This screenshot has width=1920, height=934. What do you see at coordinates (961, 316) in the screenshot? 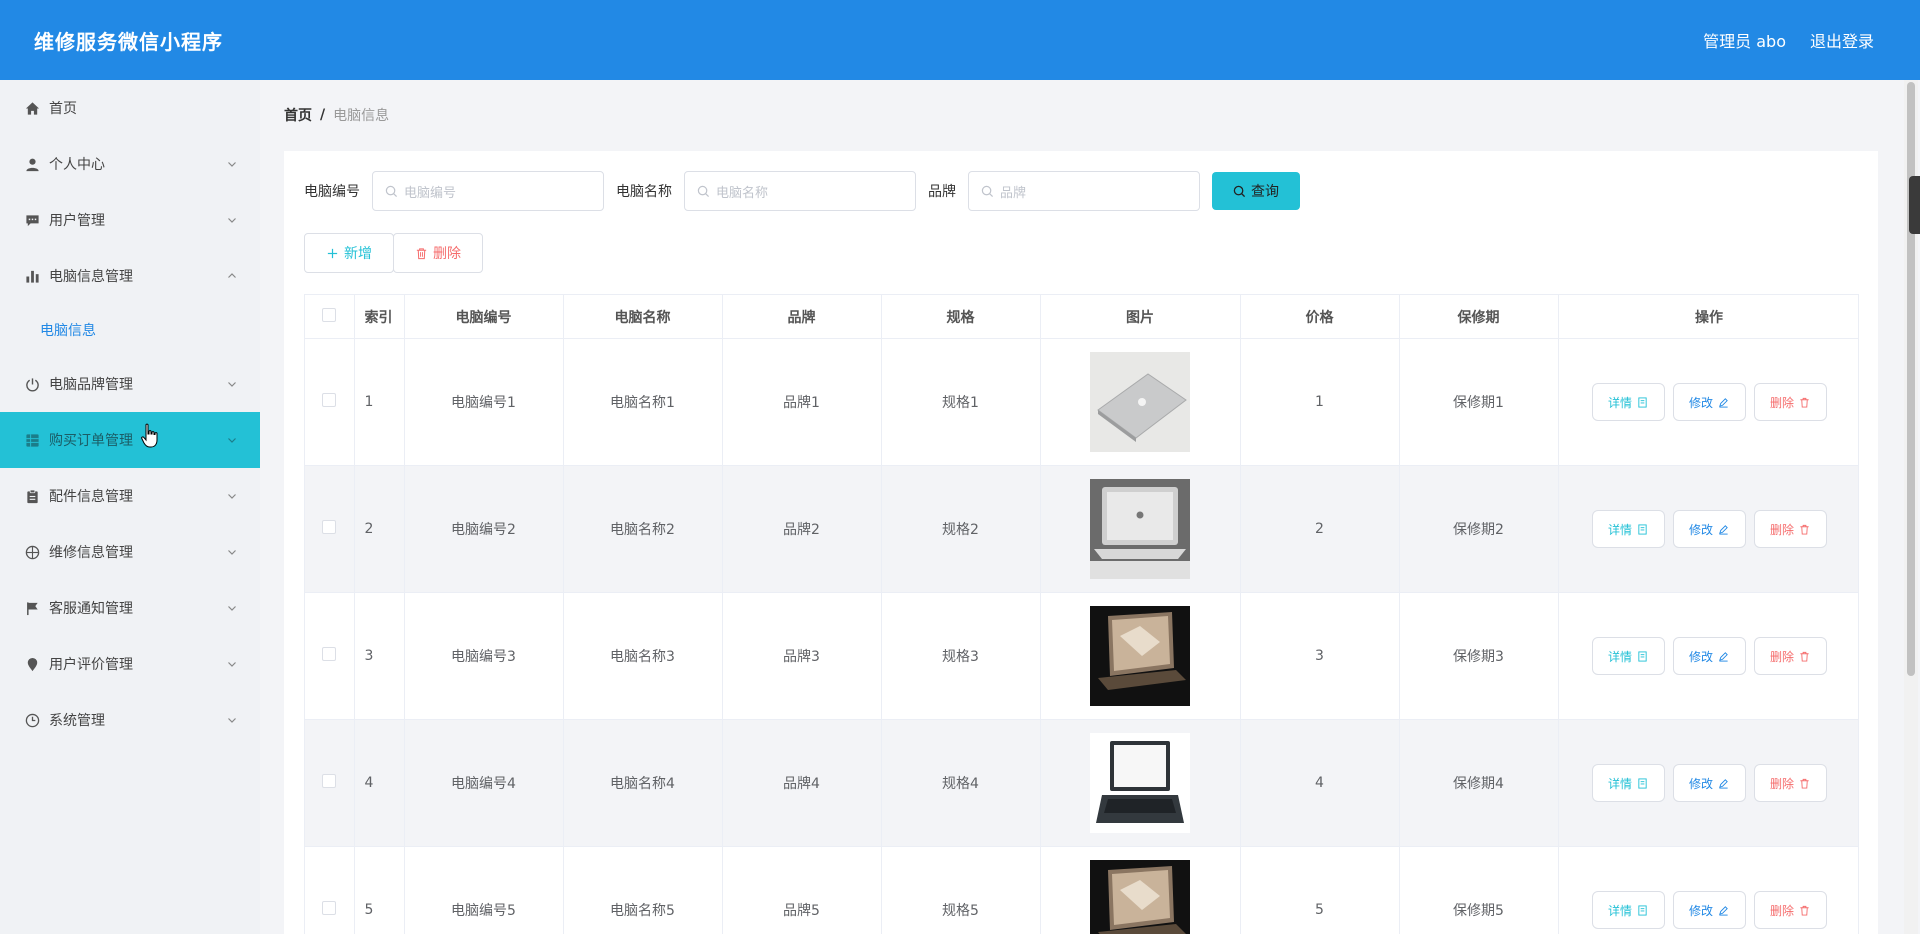
I see `column-header: 规格` at bounding box center [961, 316].